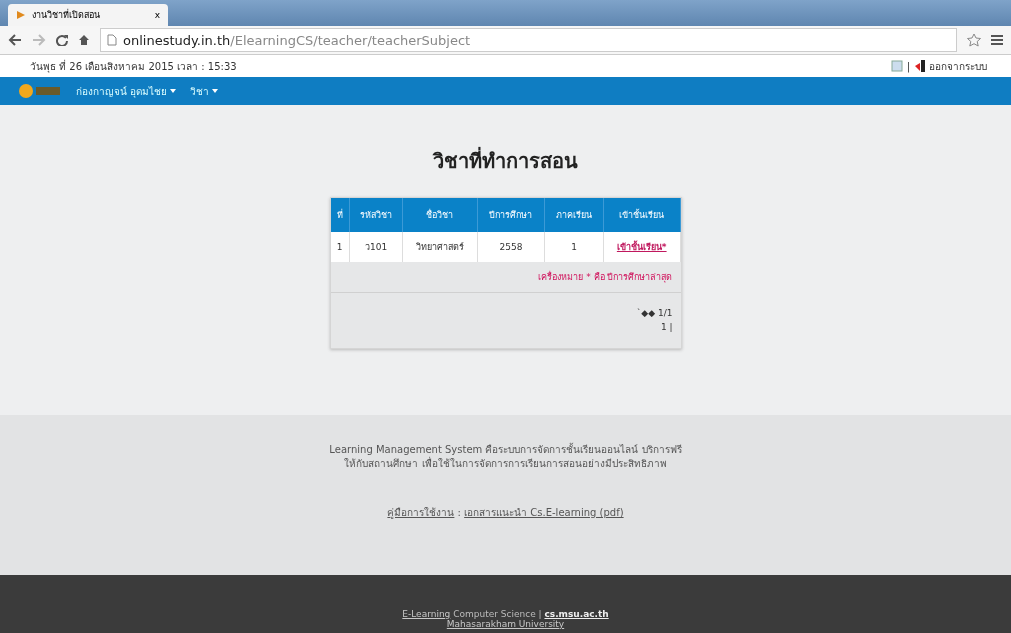 The image size is (1011, 633). What do you see at coordinates (440, 215) in the screenshot?
I see `column-header: ชื่อวิชา` at bounding box center [440, 215].